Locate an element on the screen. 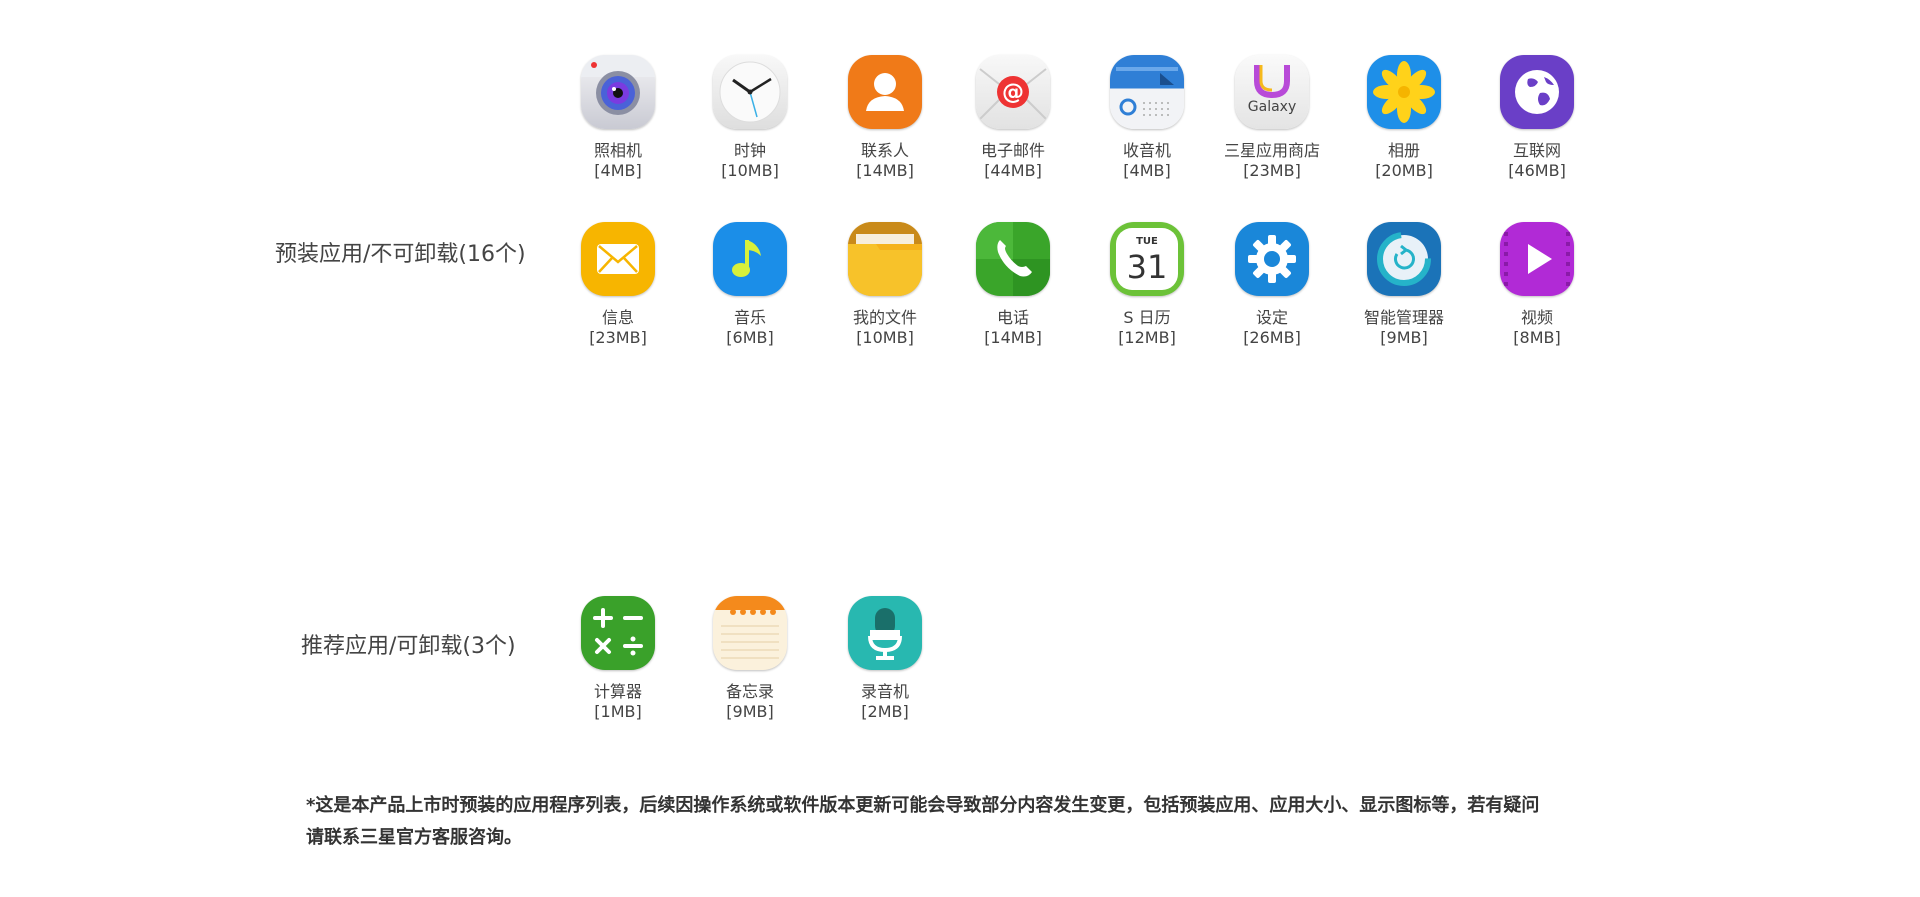 This screenshot has width=1920, height=897. app-name: 录音机 is located at coordinates (884, 691).